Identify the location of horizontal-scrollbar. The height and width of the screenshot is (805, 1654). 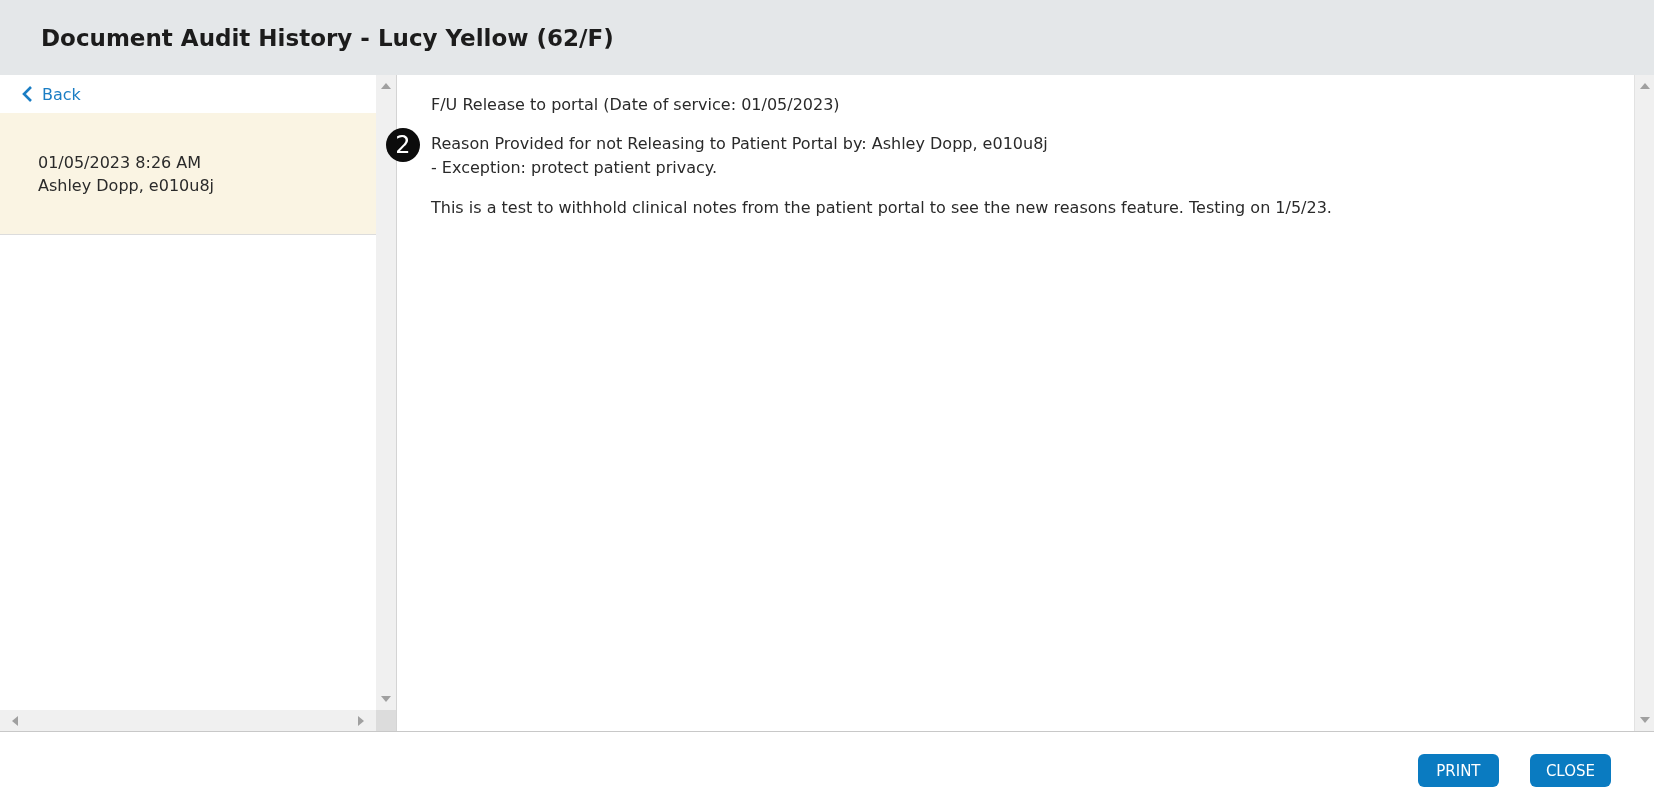
(188, 720).